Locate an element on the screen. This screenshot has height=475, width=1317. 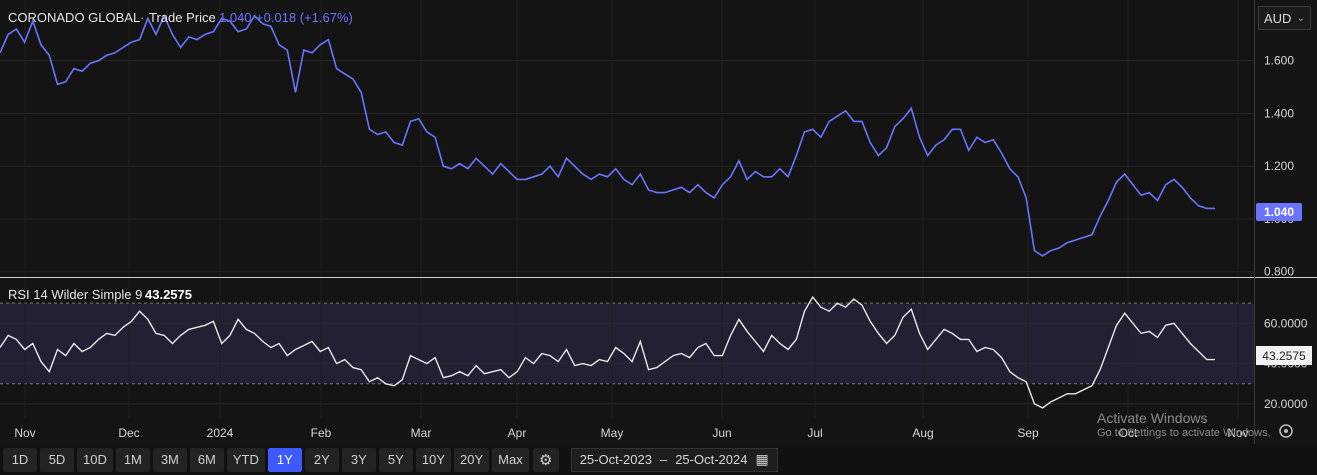
reset-zoom-icon is located at coordinates (1286, 432).